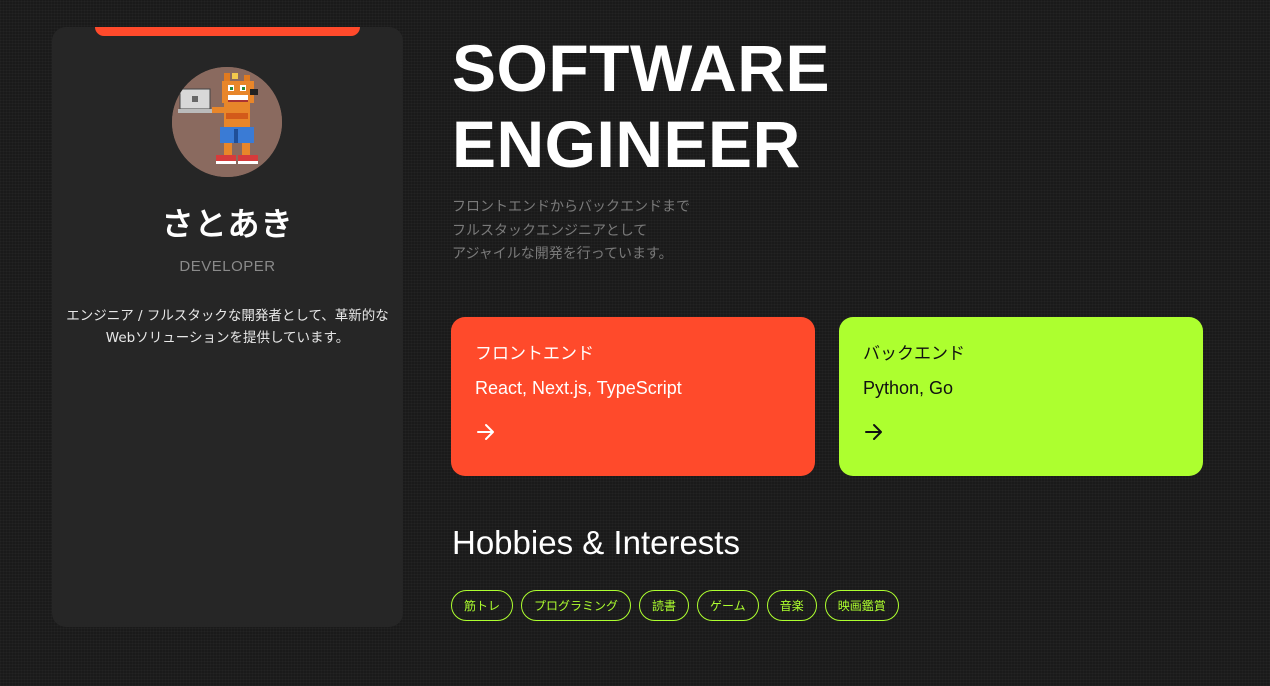  I want to click on hobby-tag-list: 筋トレ プログラミング 読書 ゲーム 音楽 映画鑑賞, so click(675, 605).